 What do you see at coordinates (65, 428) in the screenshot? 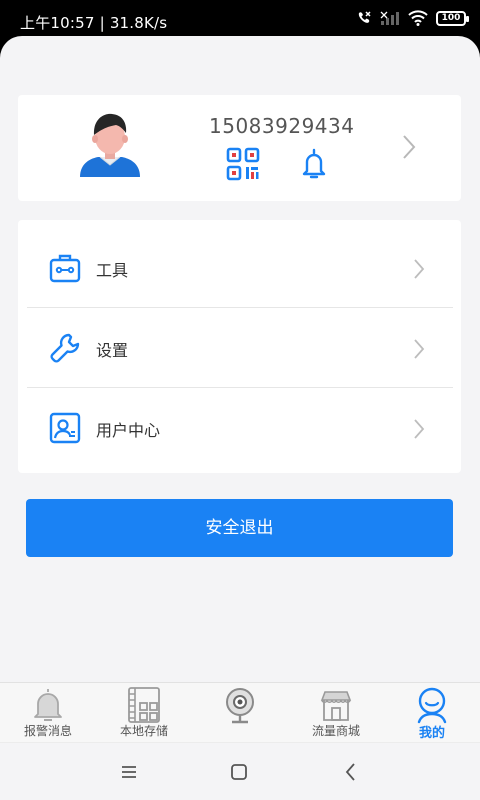
I see `user-card-icon` at bounding box center [65, 428].